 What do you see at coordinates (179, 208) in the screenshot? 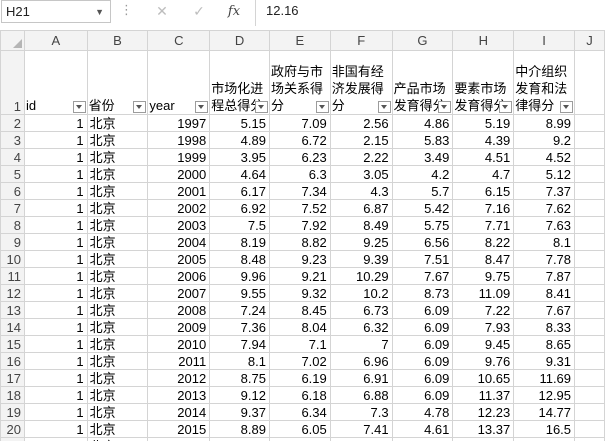
I see `cell-year: 2002` at bounding box center [179, 208].